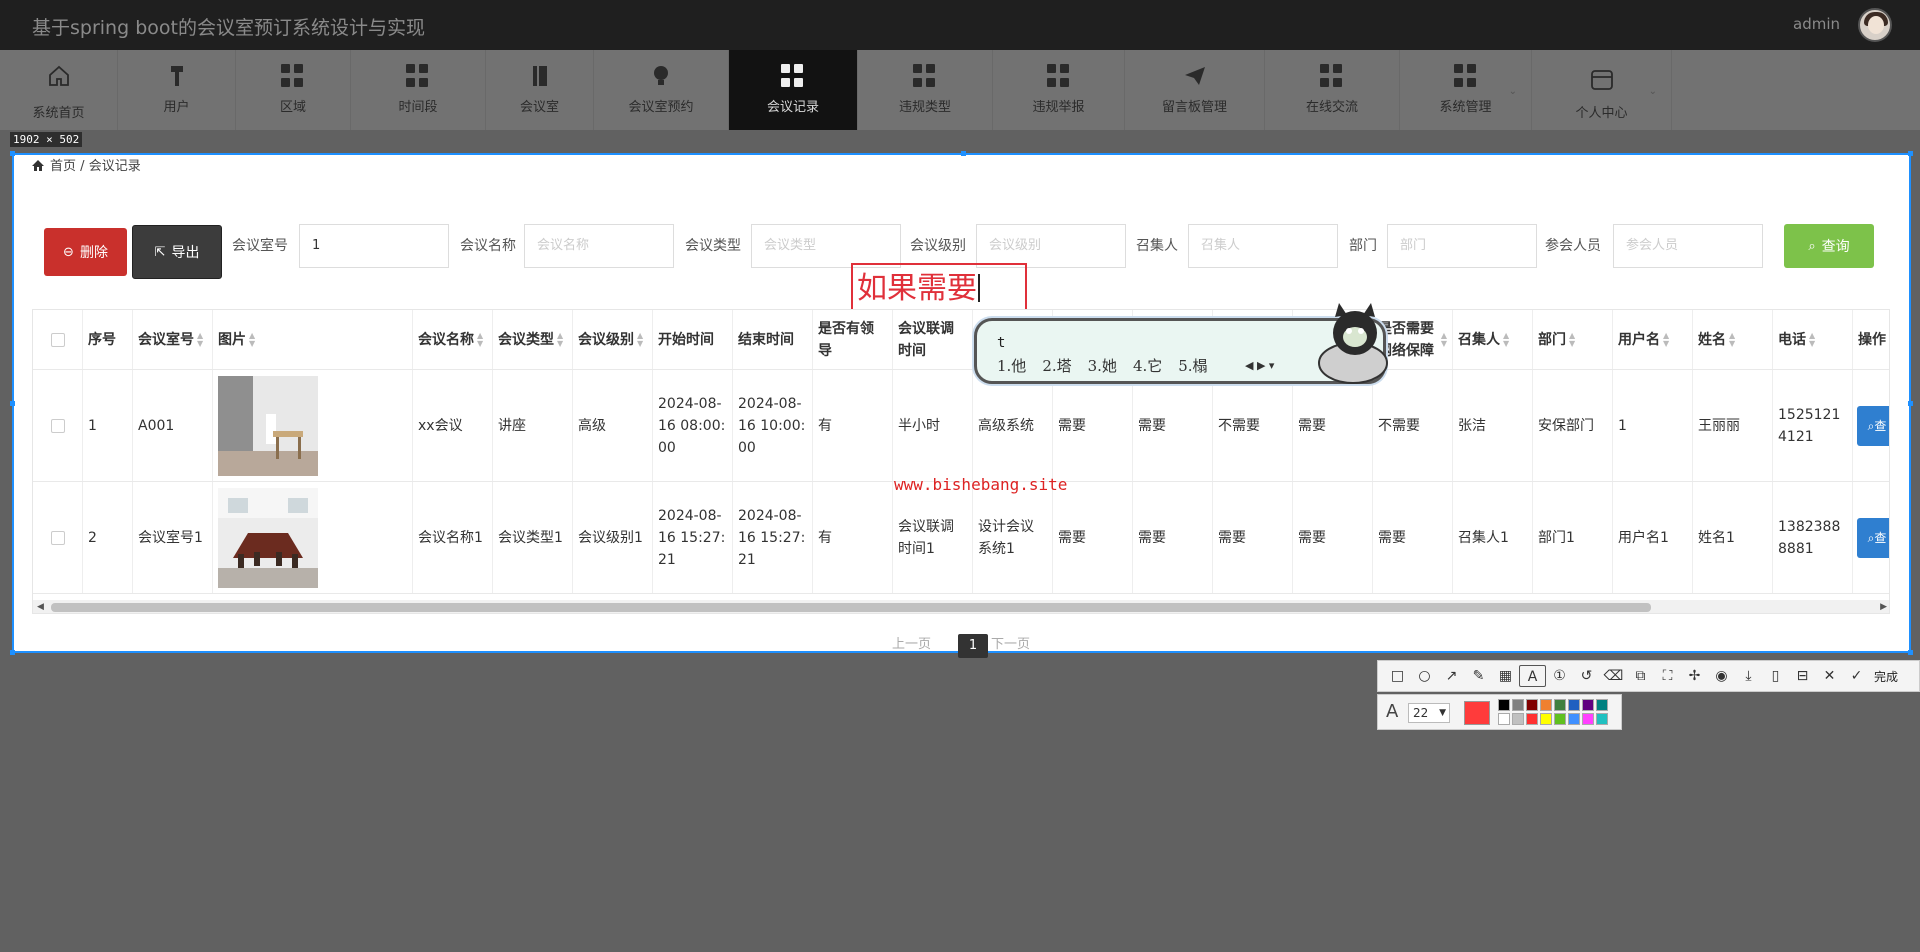 The height and width of the screenshot is (952, 1920). Describe the element at coordinates (1451, 676) in the screenshot. I see `arrow-tool-icon: ↗` at that location.